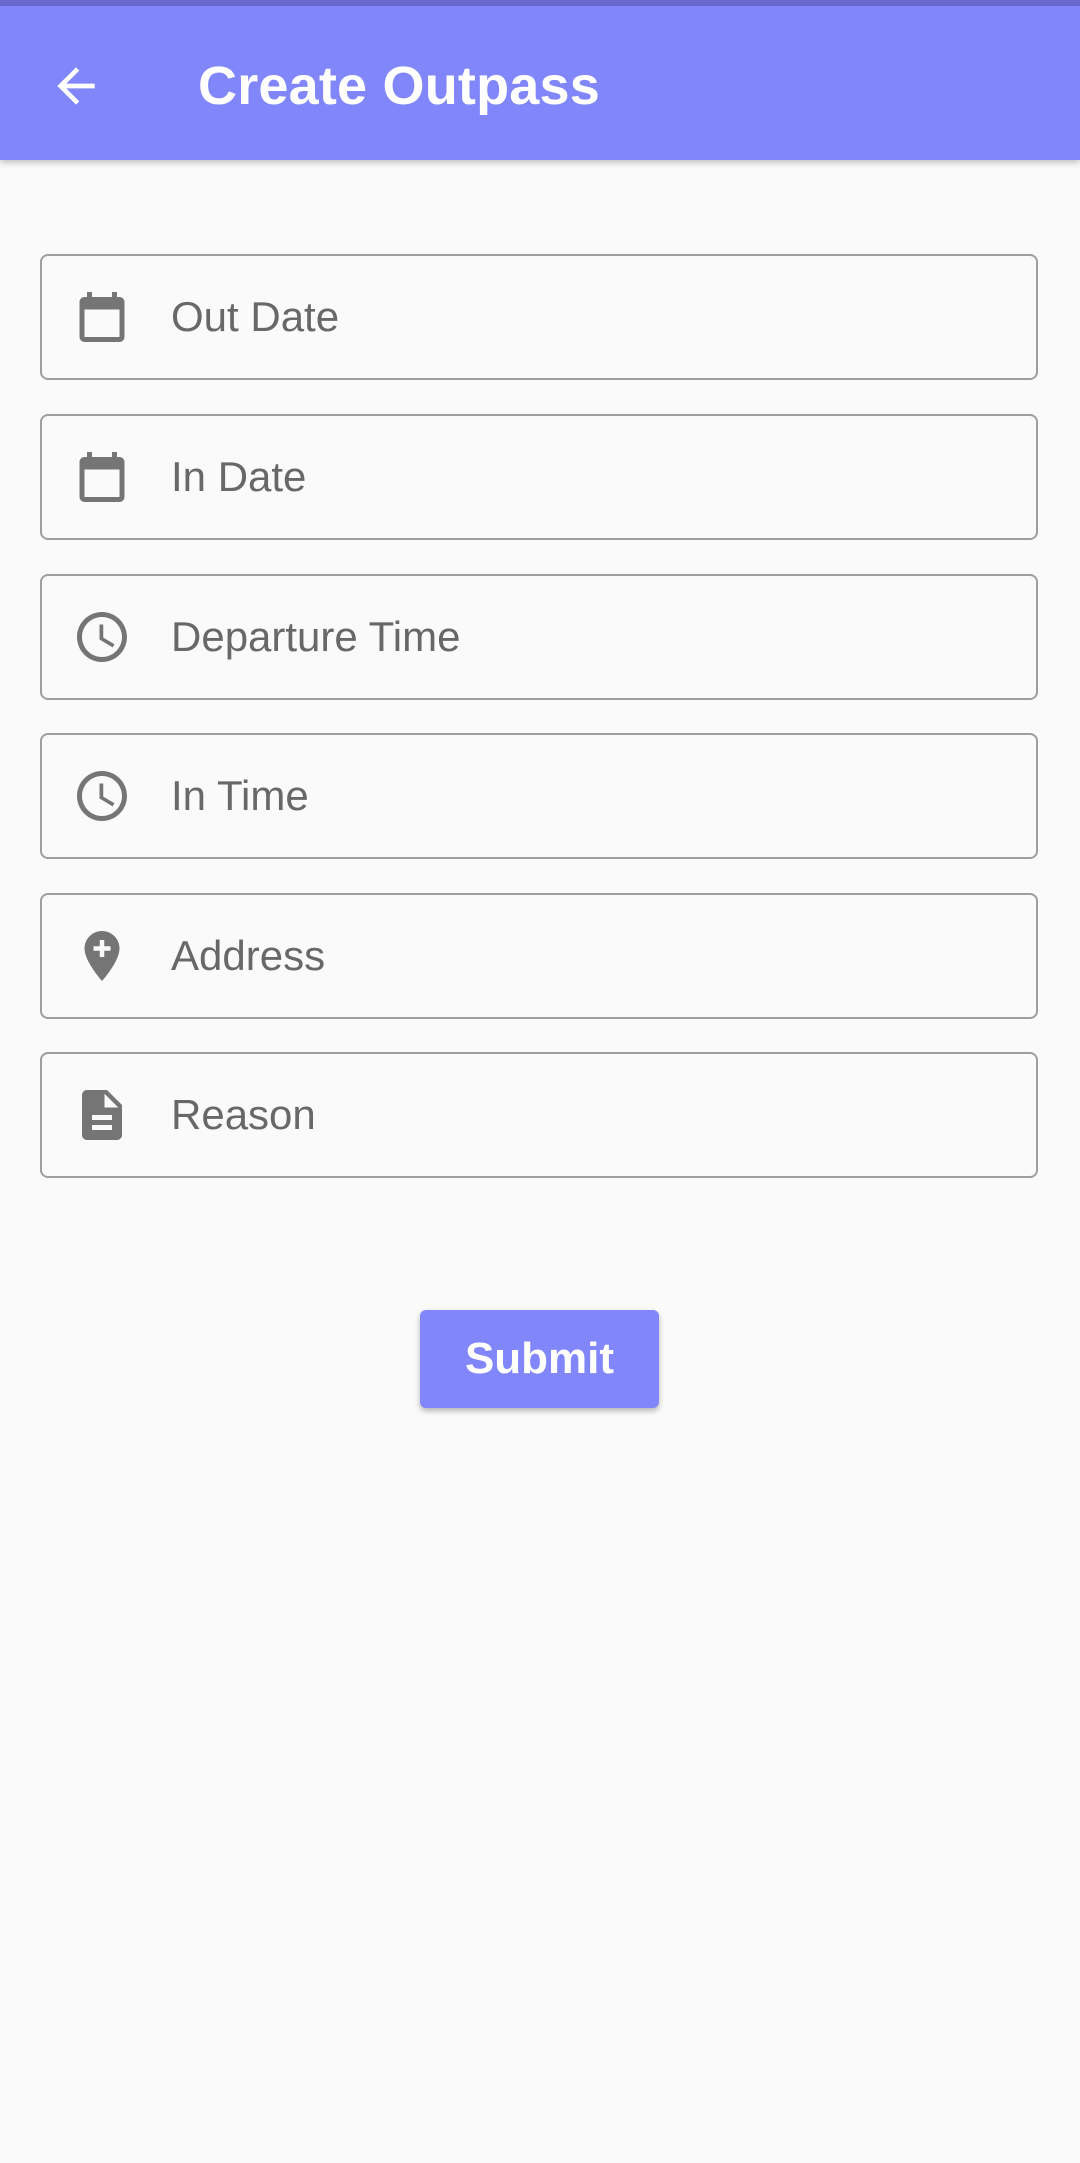 The image size is (1080, 2163). I want to click on address-field, so click(539, 956).